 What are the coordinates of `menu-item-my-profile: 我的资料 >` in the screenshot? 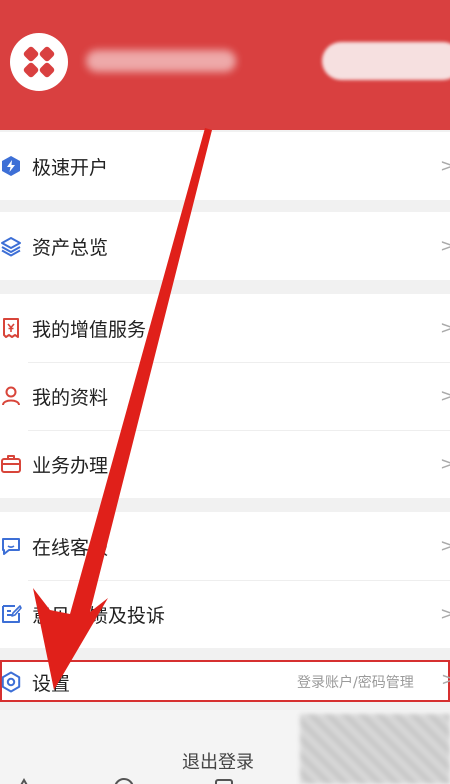 It's located at (225, 396).